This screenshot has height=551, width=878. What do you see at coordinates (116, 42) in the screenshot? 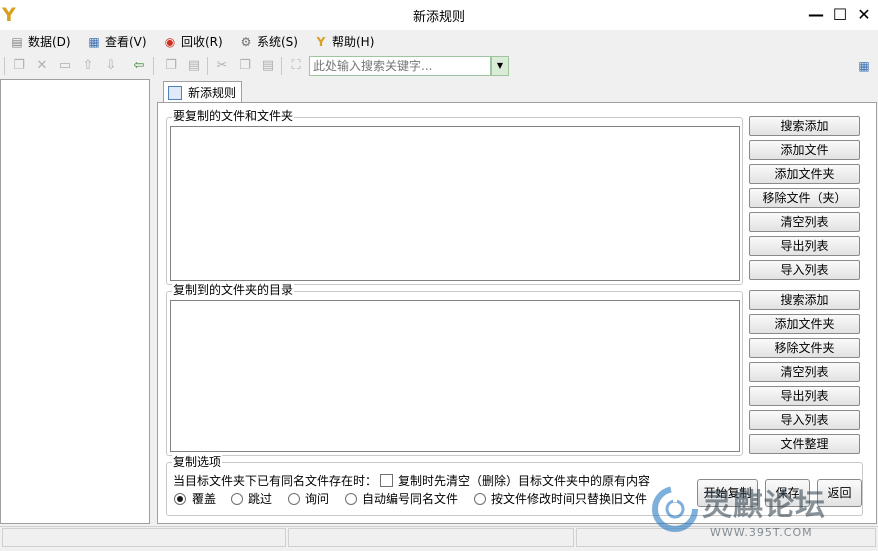
I see `menu-view: ▦ 查看(V)` at bounding box center [116, 42].